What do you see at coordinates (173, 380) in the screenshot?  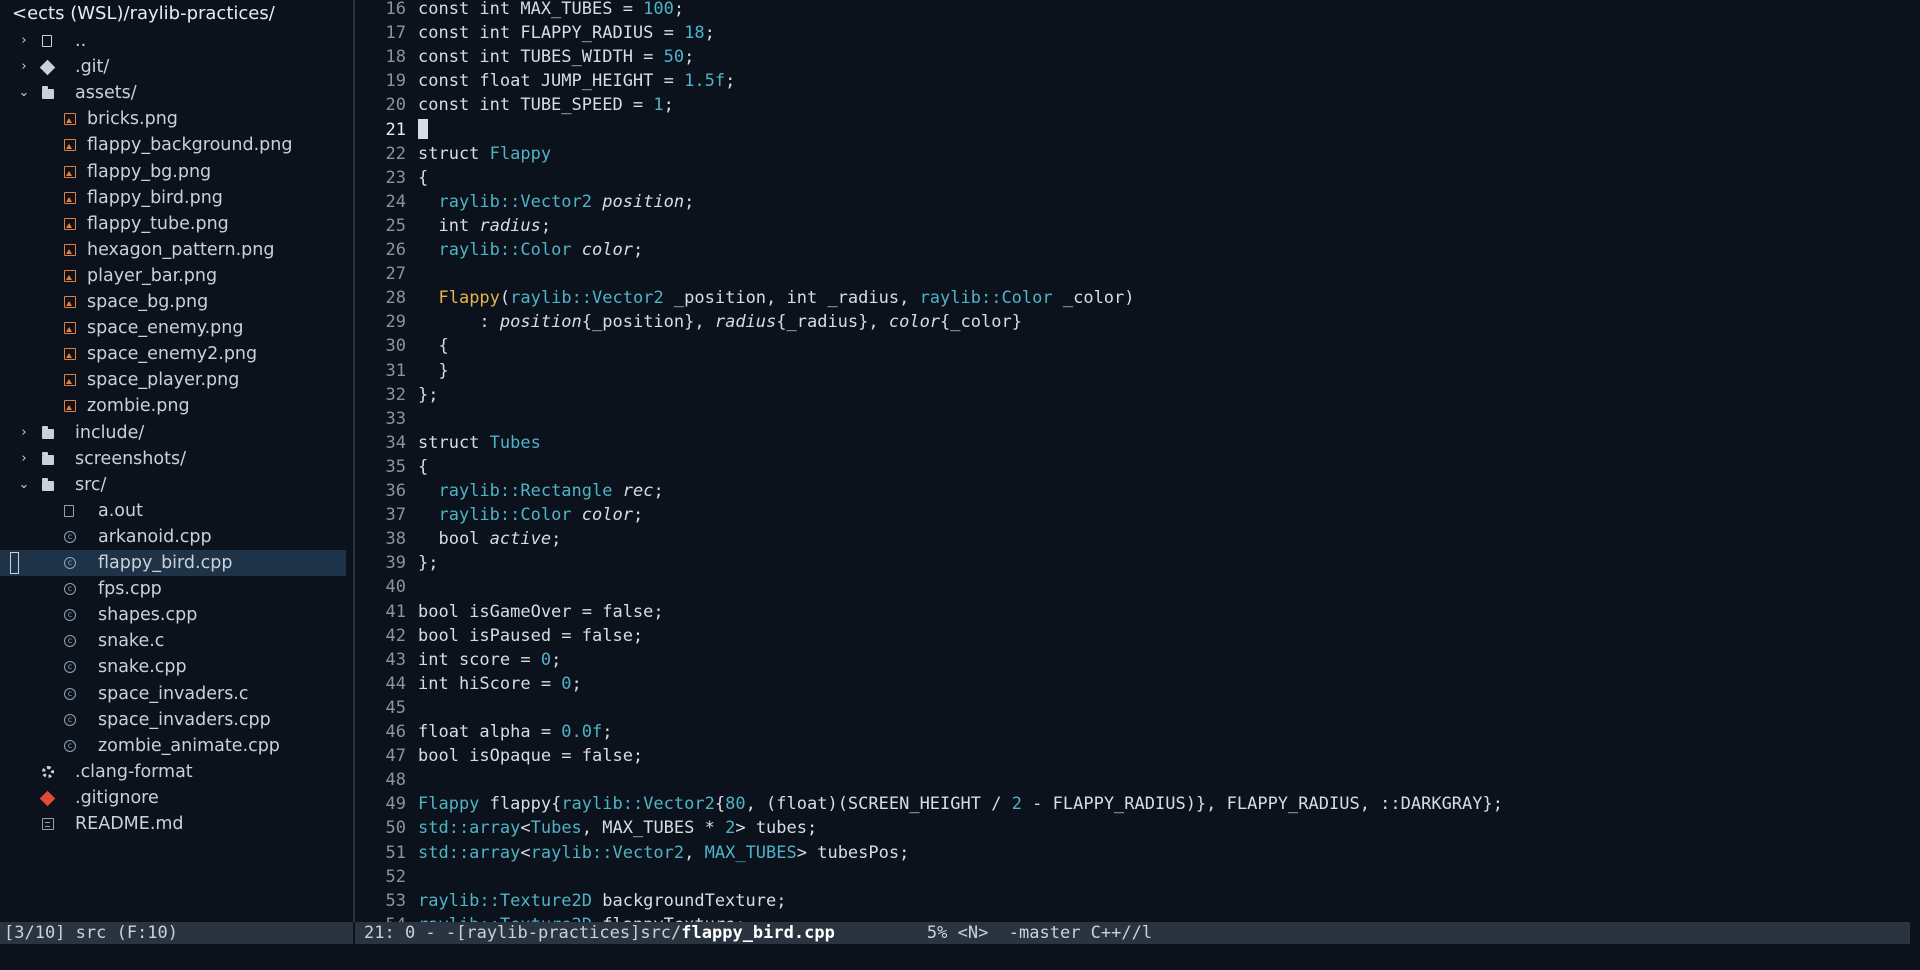 I see `tree-item: space_player.png` at bounding box center [173, 380].